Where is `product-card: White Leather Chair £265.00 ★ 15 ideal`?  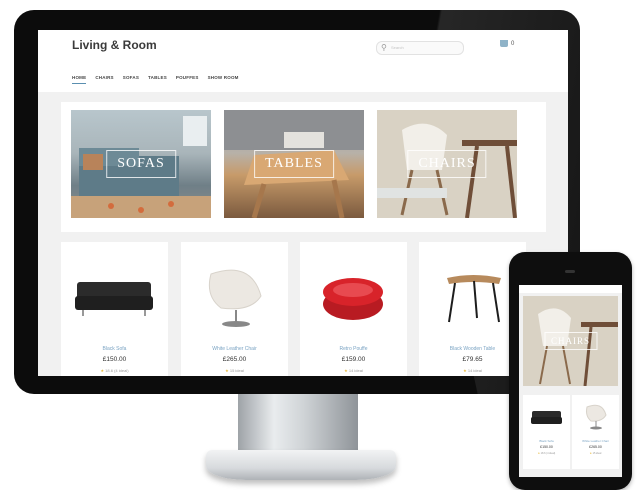 product-card: White Leather Chair £265.00 ★ 15 ideal is located at coordinates (234, 309).